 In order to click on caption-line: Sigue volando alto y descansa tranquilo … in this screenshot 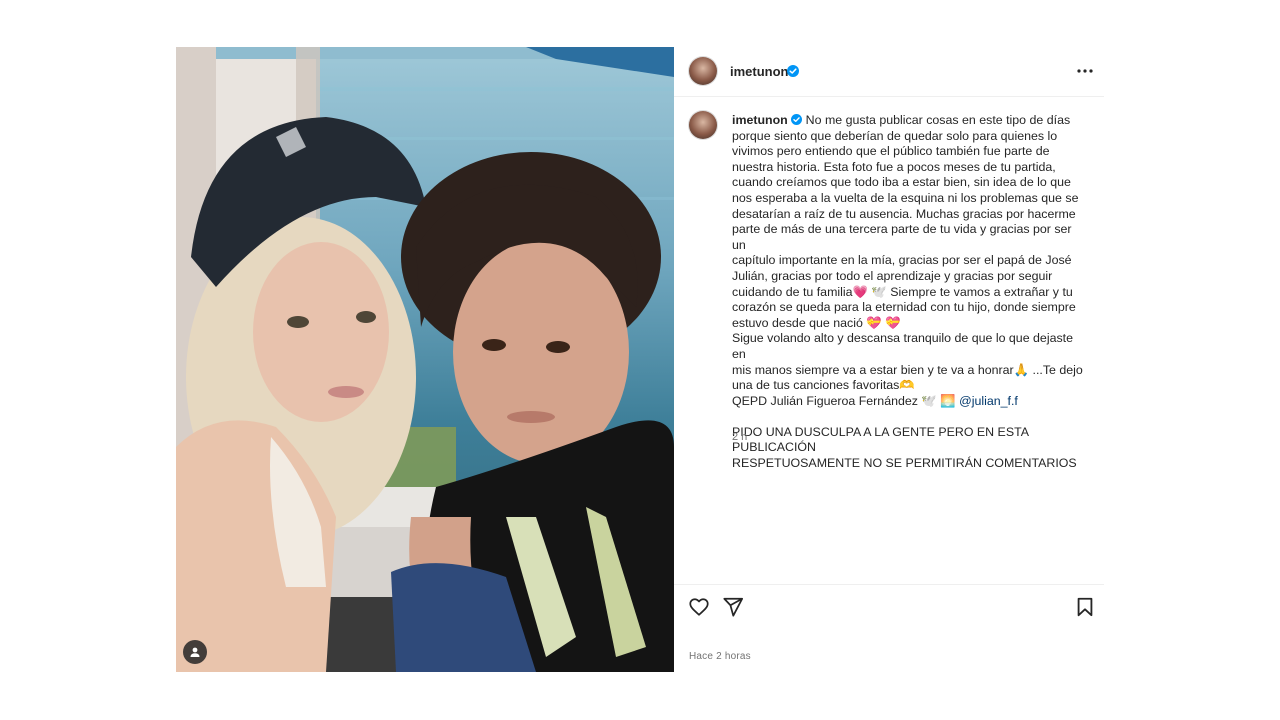, I will do `click(902, 346)`.